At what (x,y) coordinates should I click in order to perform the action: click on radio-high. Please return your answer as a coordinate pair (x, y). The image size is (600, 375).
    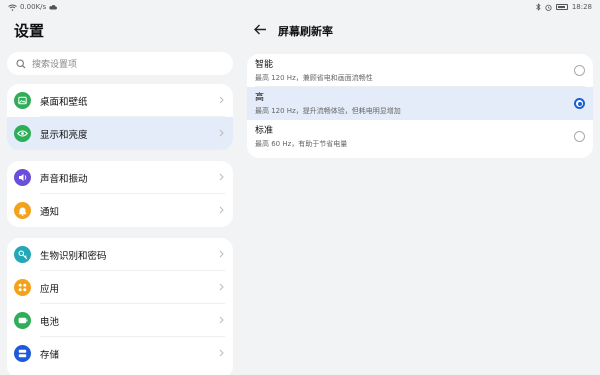
    Looking at the image, I should click on (579, 103).